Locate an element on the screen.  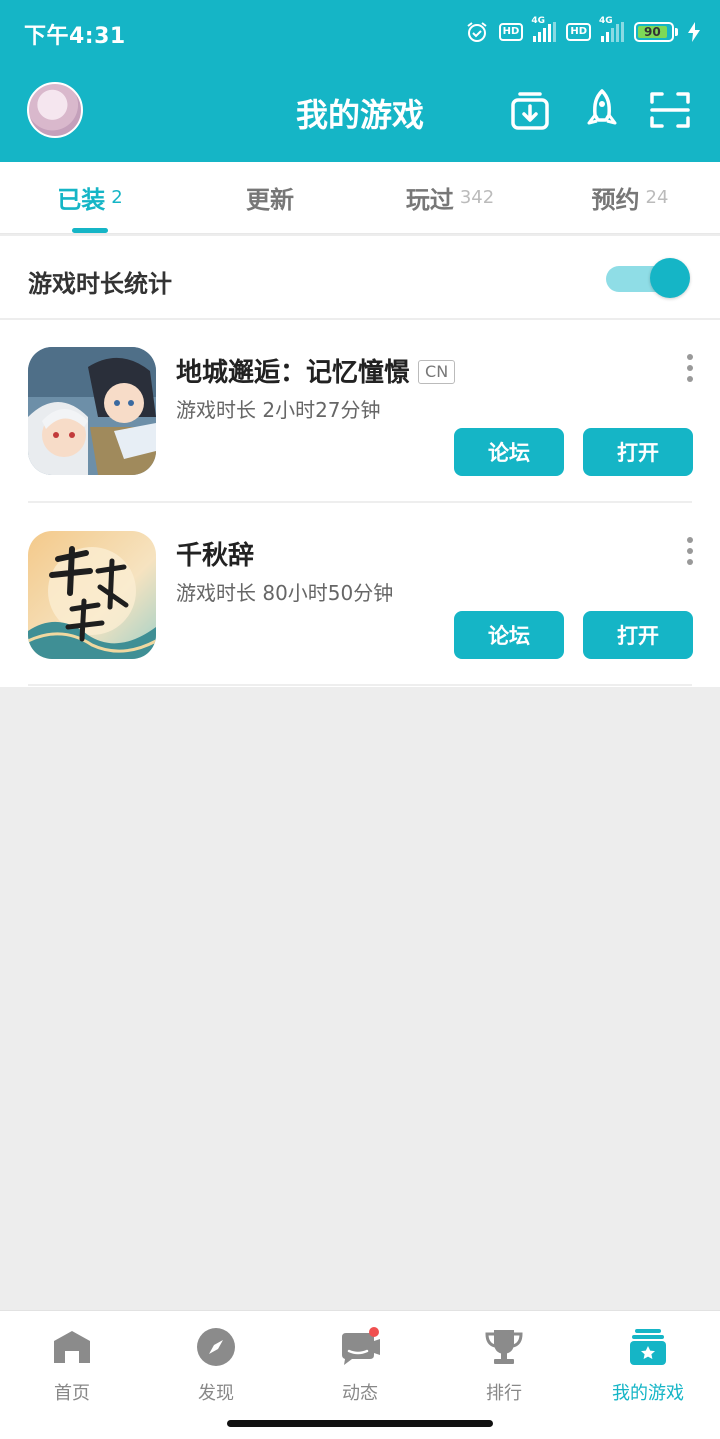
home-indicator is located at coordinates (360, 1423).